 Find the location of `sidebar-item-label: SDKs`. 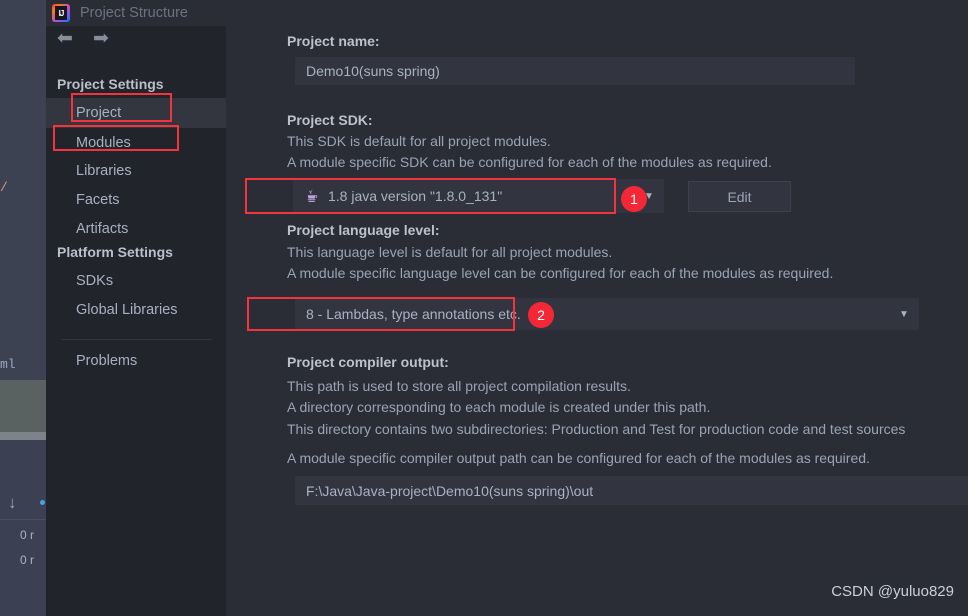

sidebar-item-label: SDKs is located at coordinates (95, 281).